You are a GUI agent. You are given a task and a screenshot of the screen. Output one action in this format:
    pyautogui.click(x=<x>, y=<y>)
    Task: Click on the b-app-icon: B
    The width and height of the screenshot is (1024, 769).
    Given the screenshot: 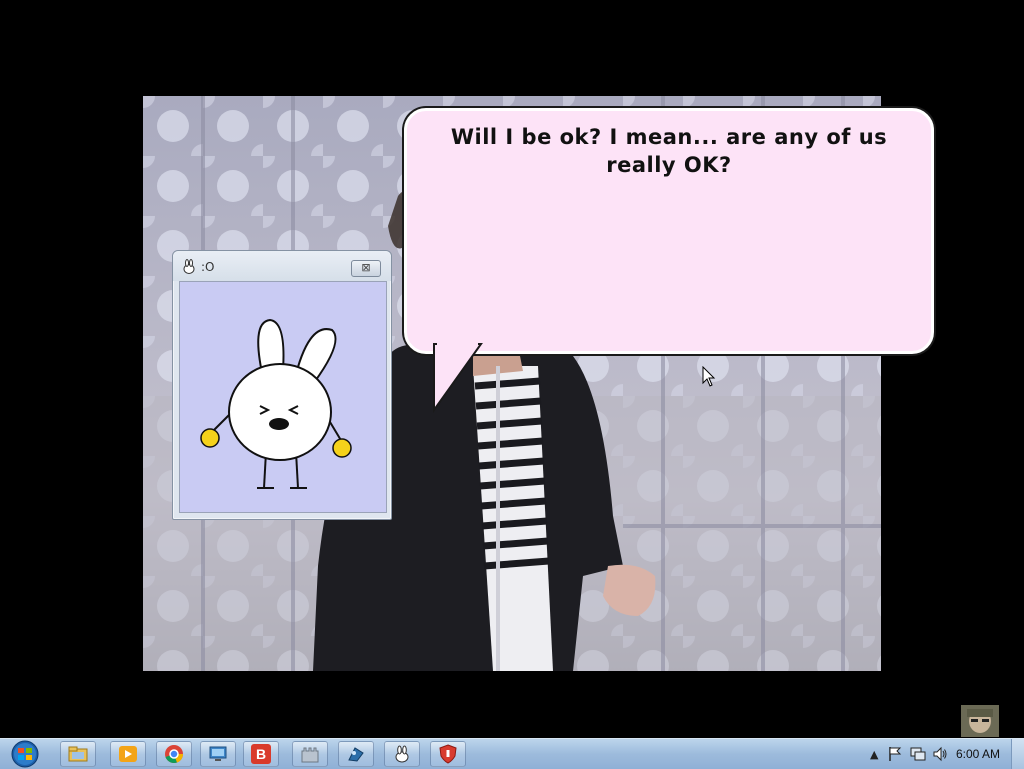 What is the action you would take?
    pyautogui.click(x=261, y=754)
    